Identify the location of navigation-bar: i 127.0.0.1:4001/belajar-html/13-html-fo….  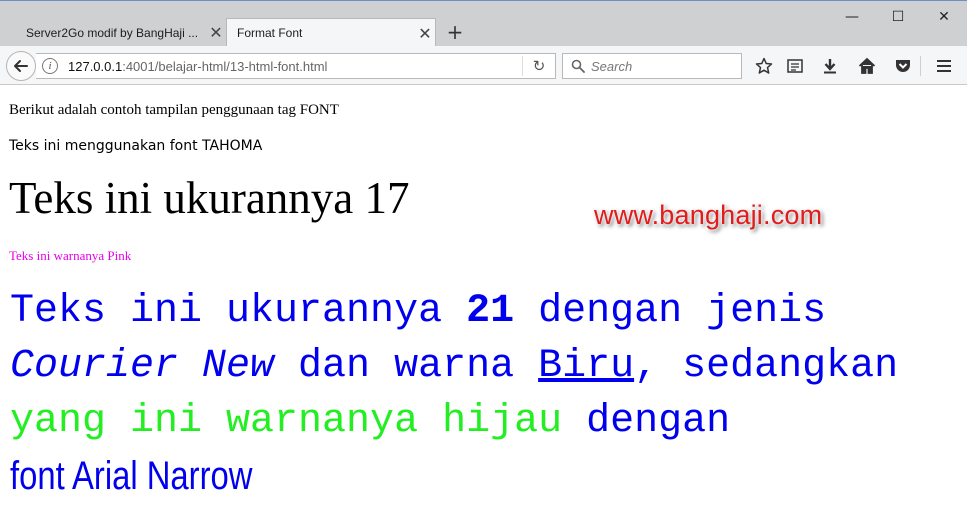
(483, 65).